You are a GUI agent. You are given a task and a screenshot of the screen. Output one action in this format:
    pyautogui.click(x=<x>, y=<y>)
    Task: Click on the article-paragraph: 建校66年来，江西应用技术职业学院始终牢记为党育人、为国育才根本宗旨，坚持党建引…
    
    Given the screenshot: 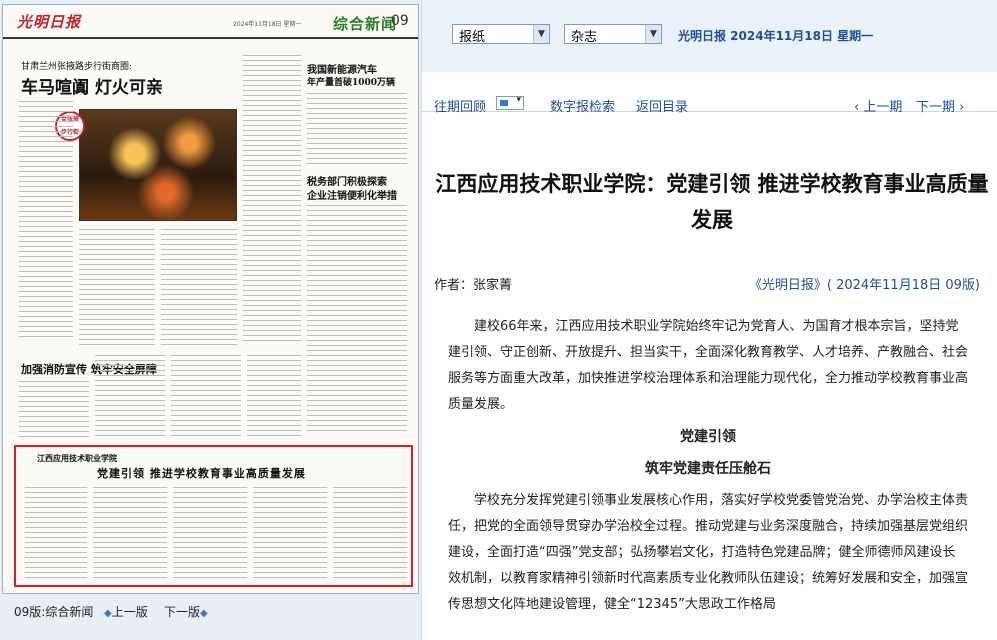 What is the action you would take?
    pyautogui.click(x=708, y=365)
    